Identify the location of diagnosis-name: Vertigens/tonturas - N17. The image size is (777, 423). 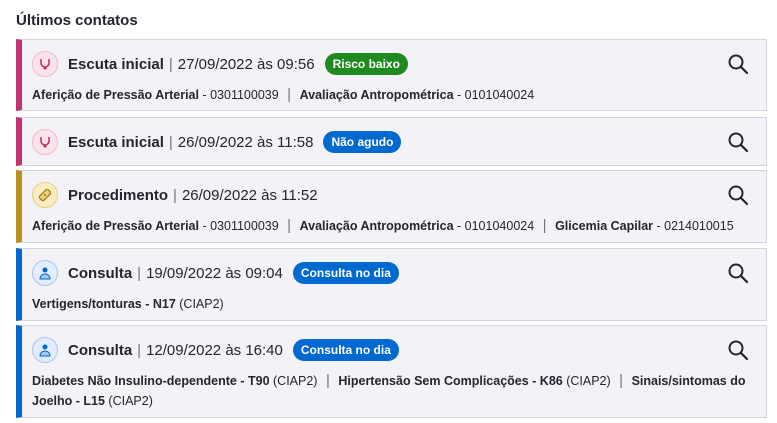
(104, 304).